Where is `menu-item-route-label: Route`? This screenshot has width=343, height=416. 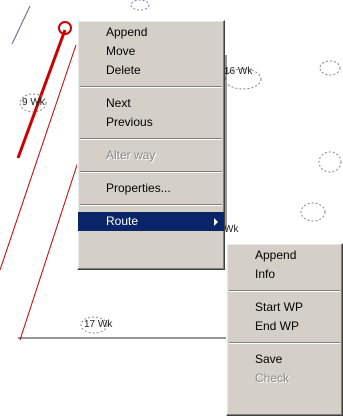
menu-item-route-label: Route is located at coordinates (122, 221).